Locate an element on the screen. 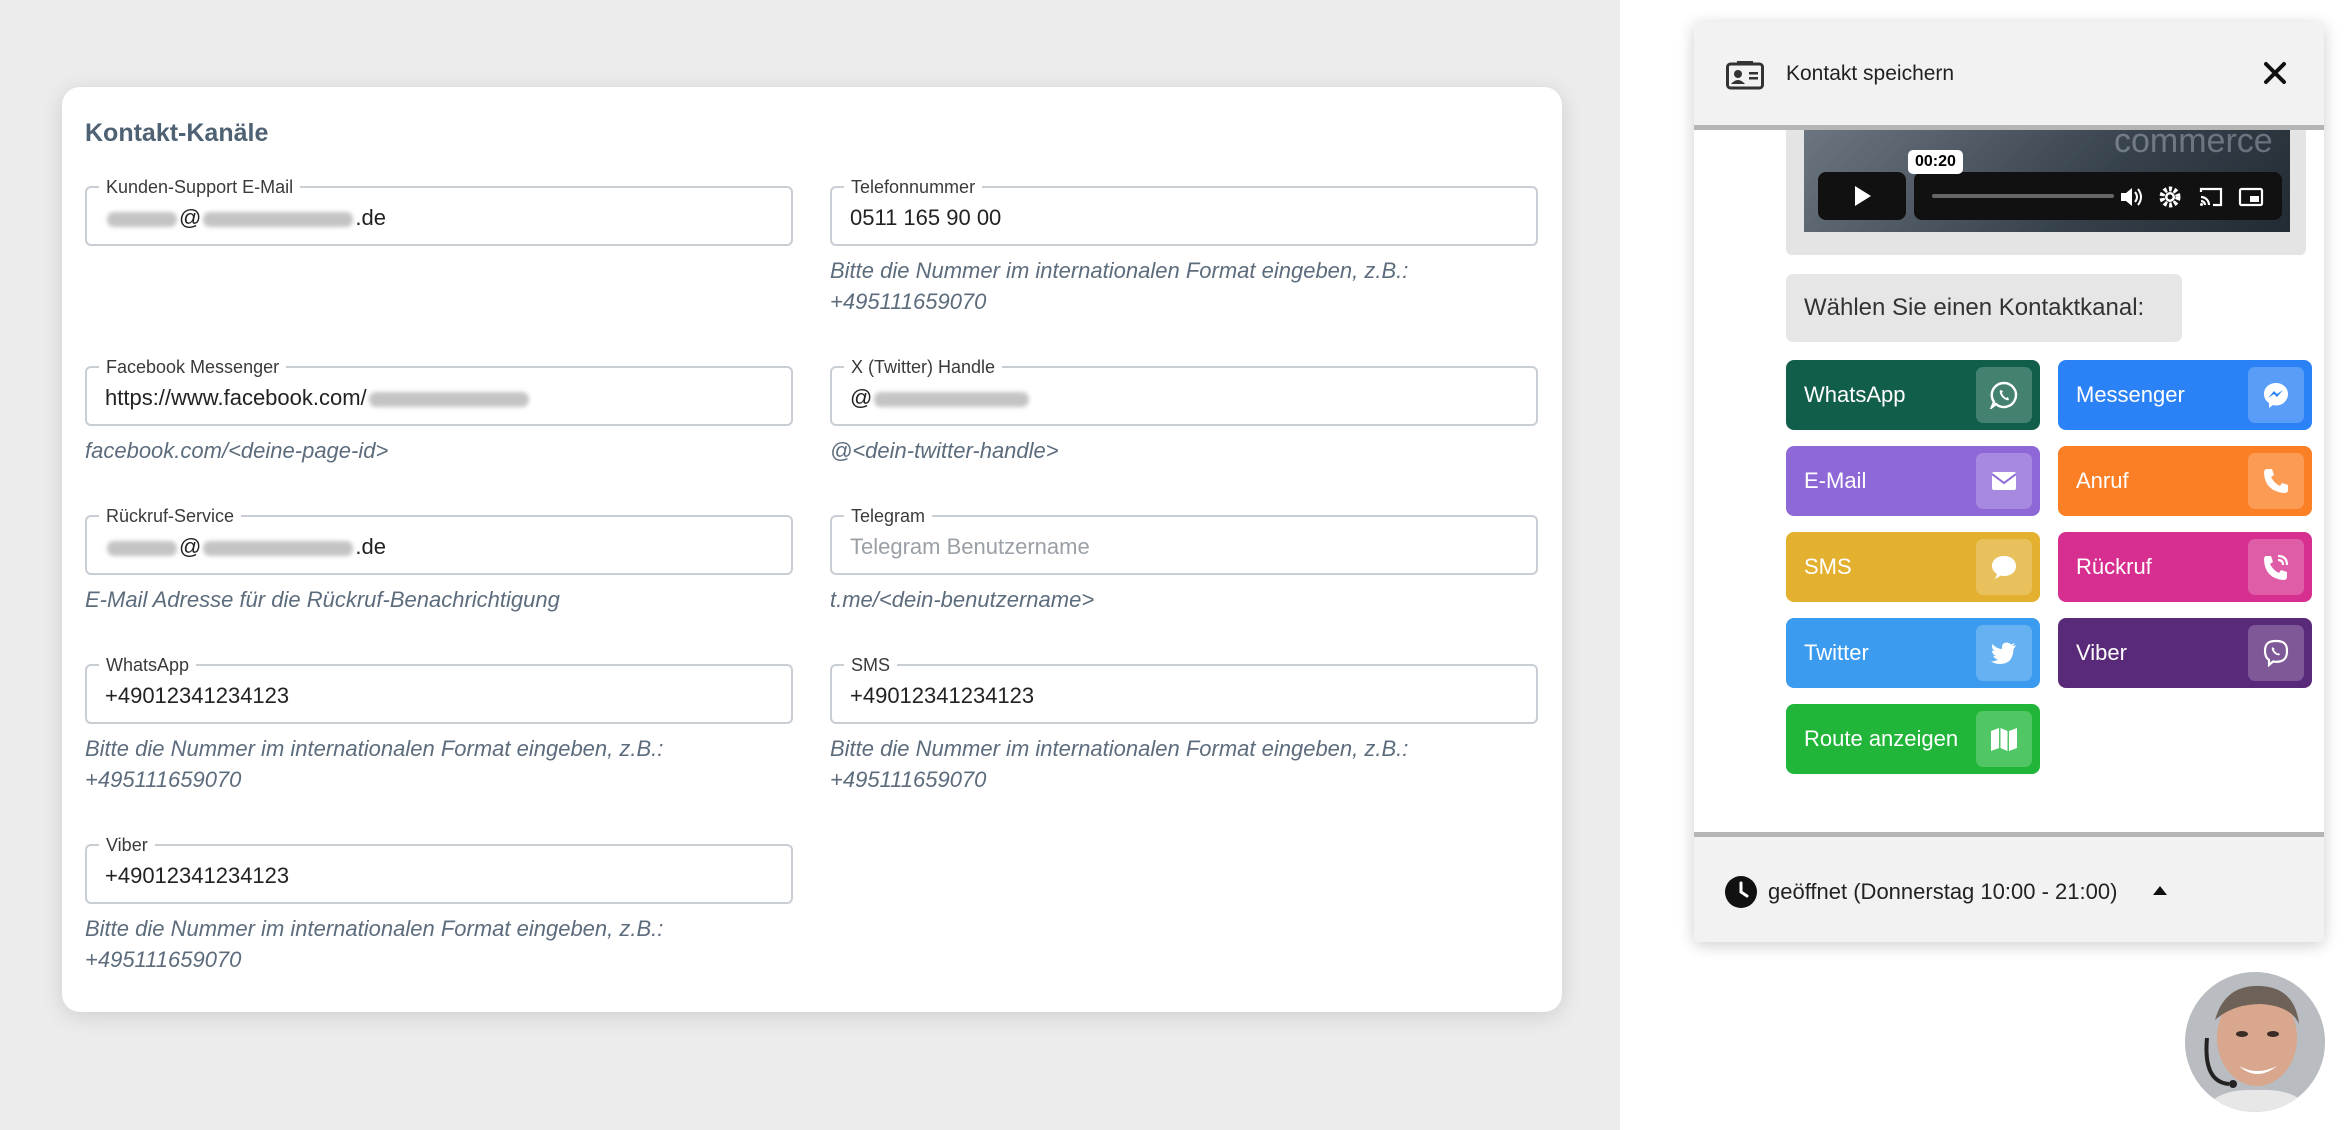  chat-bubble-icon-box is located at coordinates (2004, 567).